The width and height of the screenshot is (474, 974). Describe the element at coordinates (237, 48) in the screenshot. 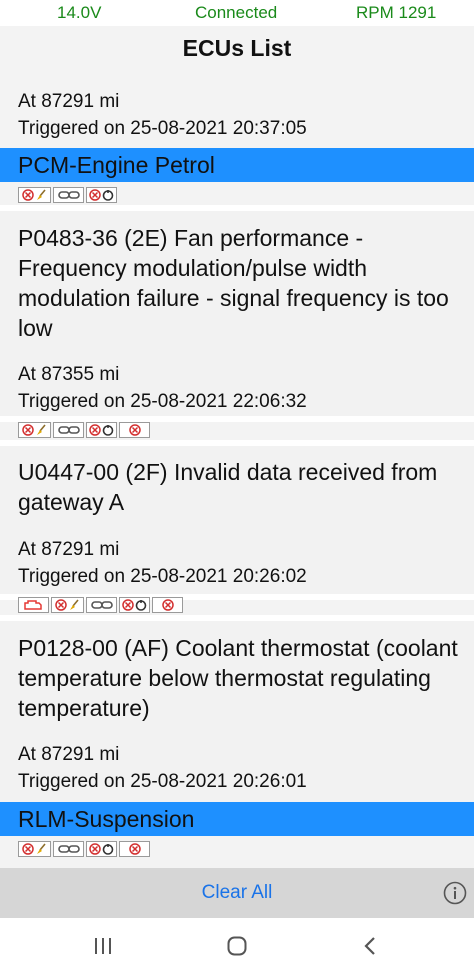

I see `page-title: ECUs List` at that location.